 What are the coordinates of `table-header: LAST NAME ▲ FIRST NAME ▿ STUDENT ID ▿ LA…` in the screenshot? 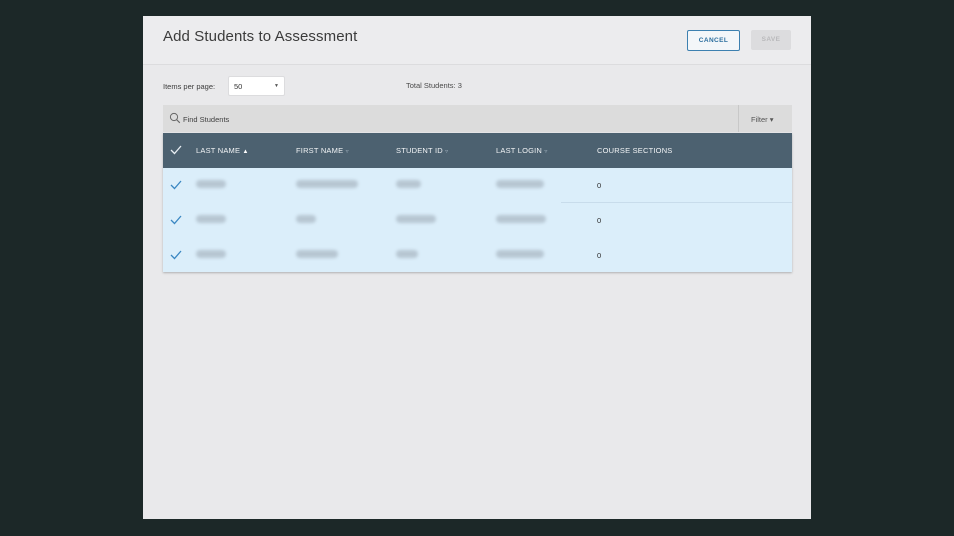 It's located at (477, 150).